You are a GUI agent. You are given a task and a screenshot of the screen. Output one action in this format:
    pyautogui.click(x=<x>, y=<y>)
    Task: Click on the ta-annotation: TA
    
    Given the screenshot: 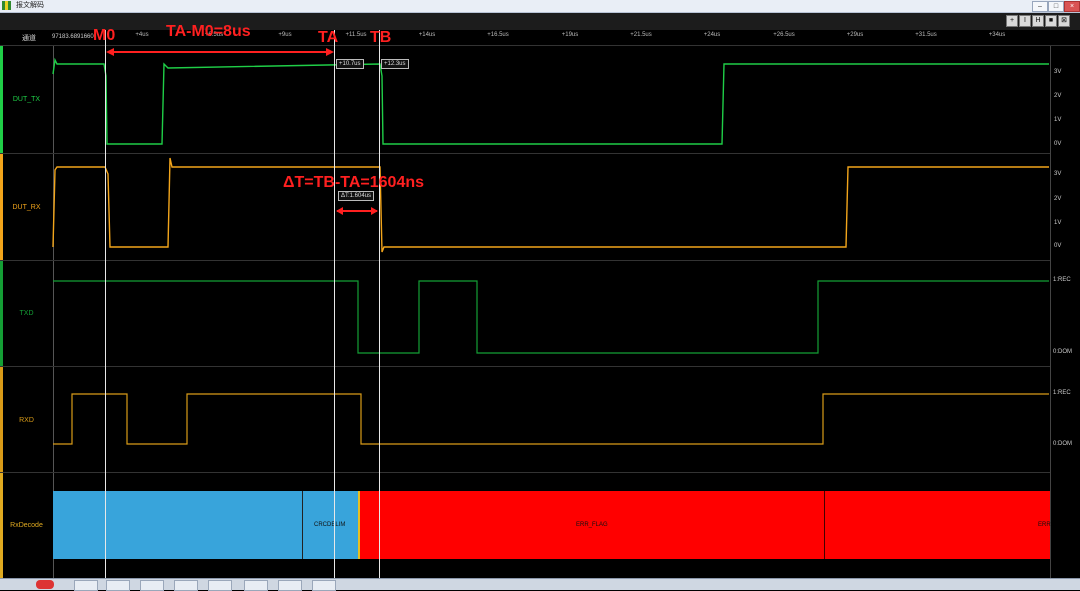 What is the action you would take?
    pyautogui.click(x=328, y=37)
    